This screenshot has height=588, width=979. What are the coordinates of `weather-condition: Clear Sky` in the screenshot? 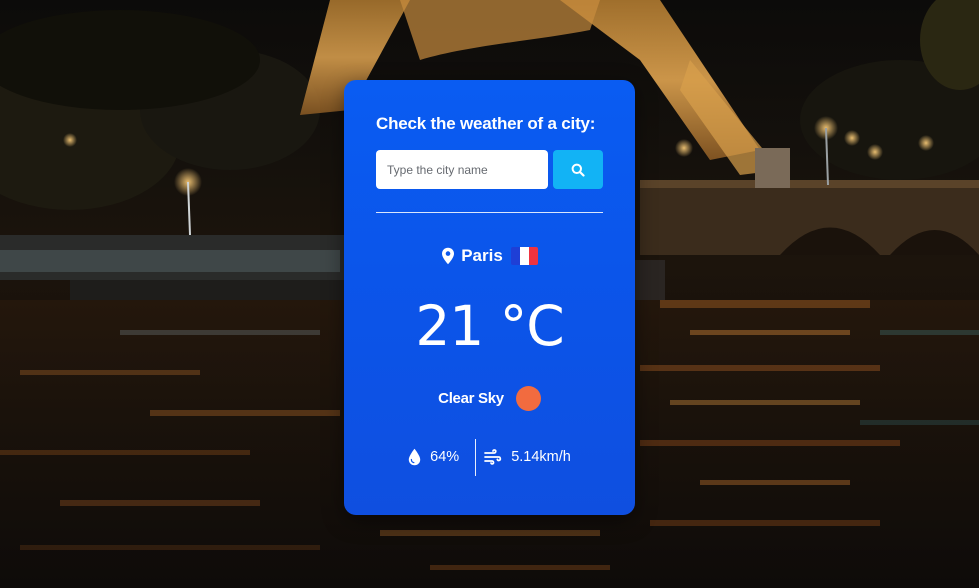 It's located at (489, 398).